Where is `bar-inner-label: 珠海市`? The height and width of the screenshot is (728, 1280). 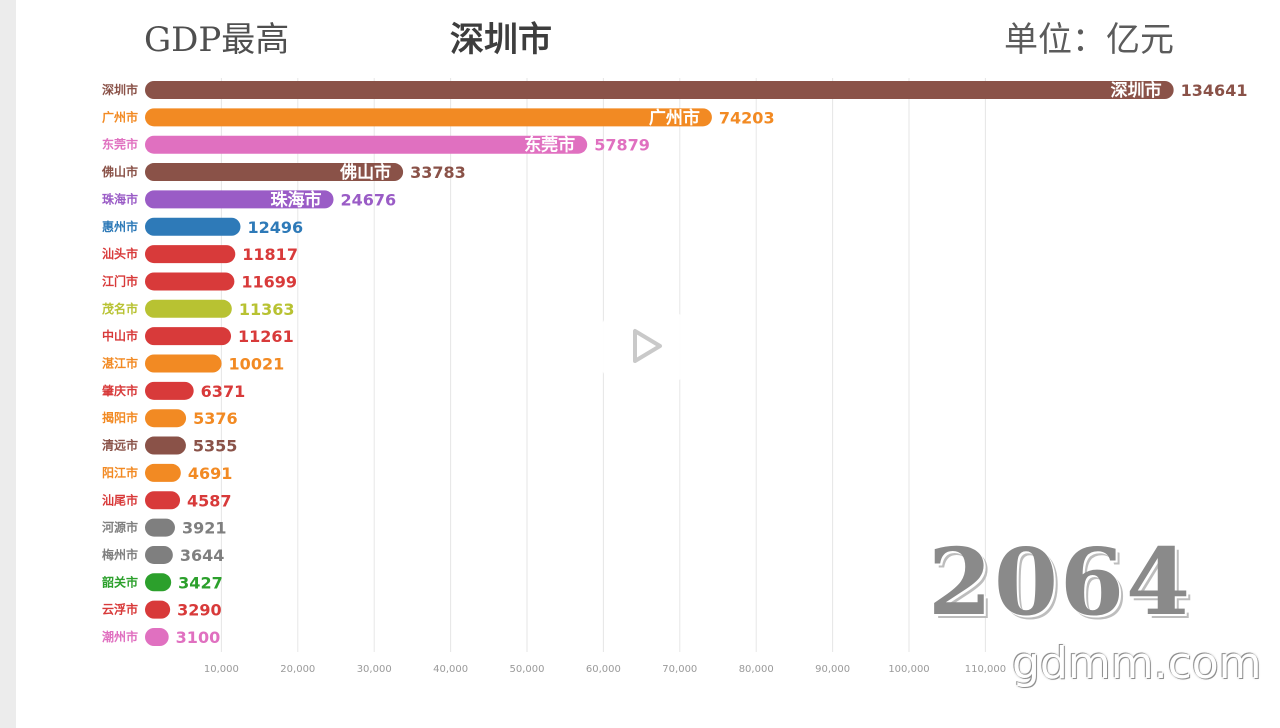
bar-inner-label: 珠海市 is located at coordinates (296, 199).